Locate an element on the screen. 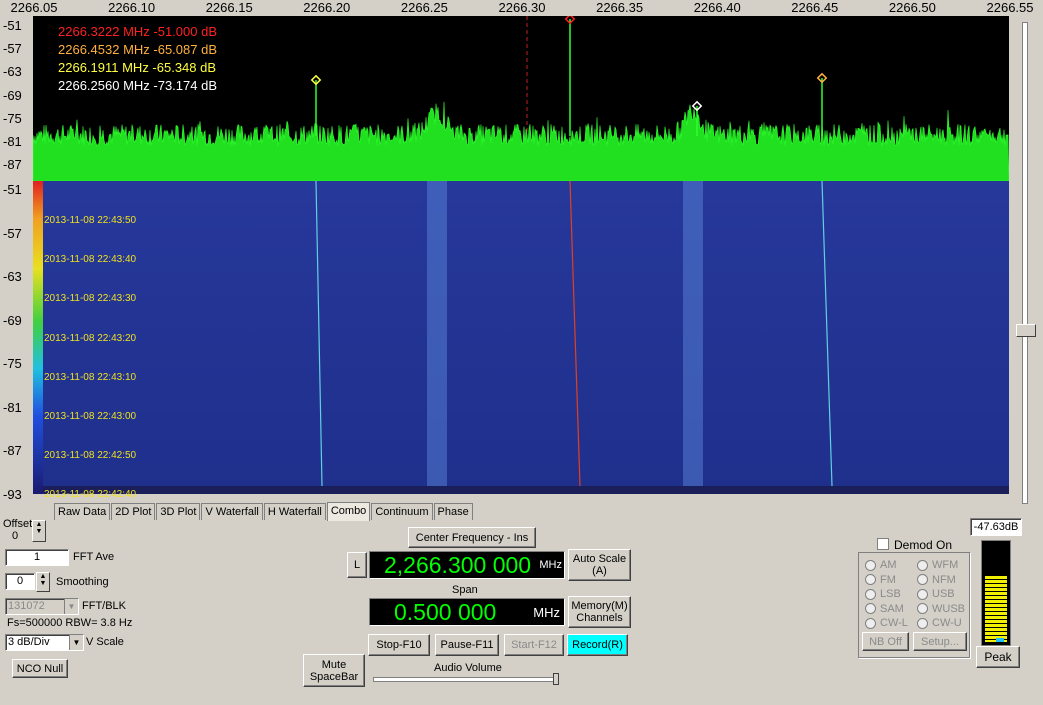 The height and width of the screenshot is (705, 1043). radio-nfm: NFM is located at coordinates (936, 580).